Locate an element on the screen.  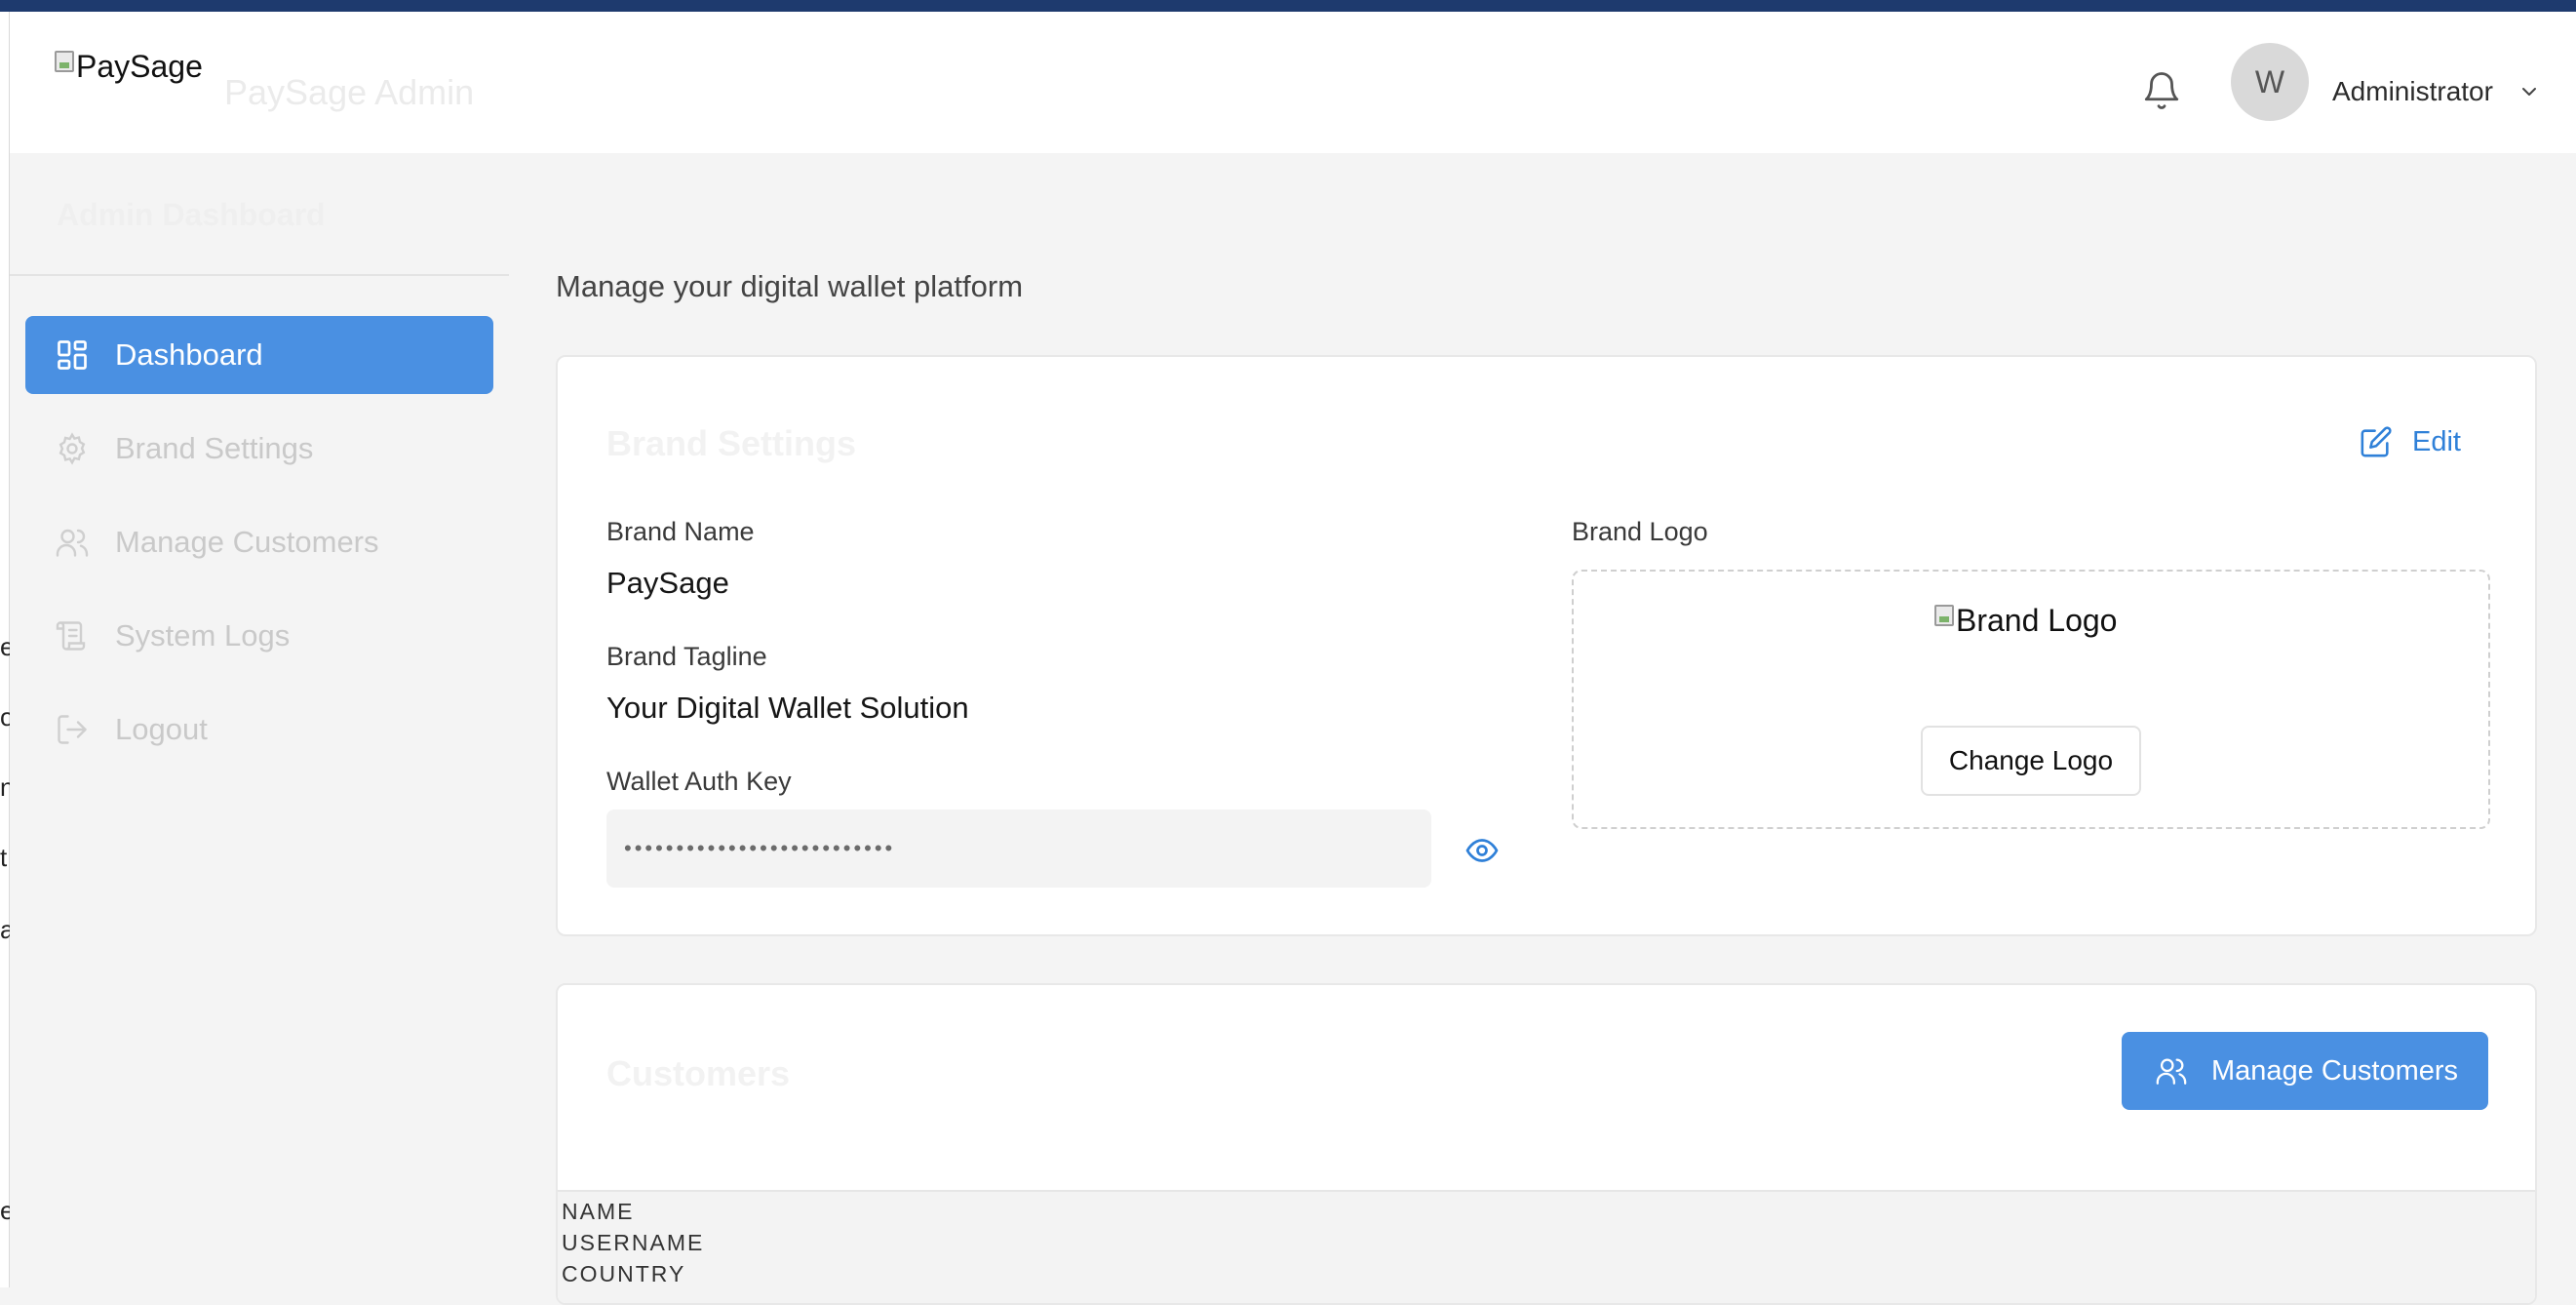
brand-logo-alt-text: Brand Logo is located at coordinates (2037, 620).